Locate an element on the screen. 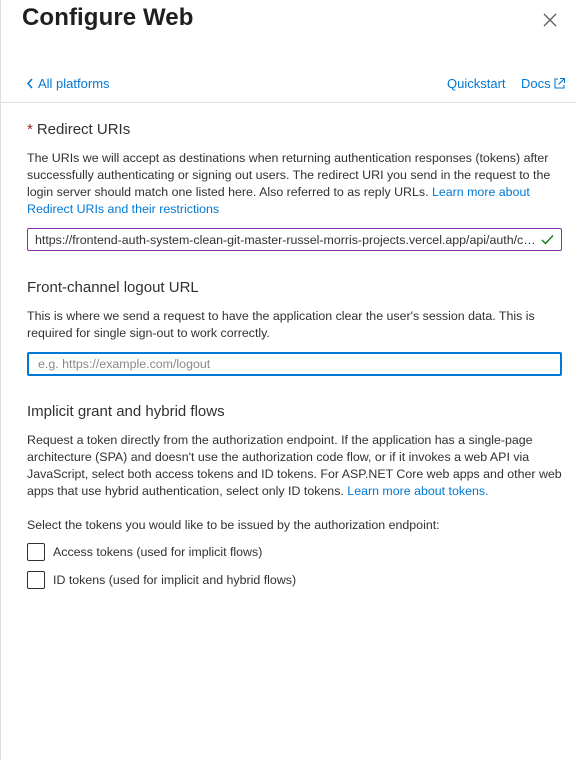 This screenshot has height=760, width=576. logout-url-field is located at coordinates (294, 364).